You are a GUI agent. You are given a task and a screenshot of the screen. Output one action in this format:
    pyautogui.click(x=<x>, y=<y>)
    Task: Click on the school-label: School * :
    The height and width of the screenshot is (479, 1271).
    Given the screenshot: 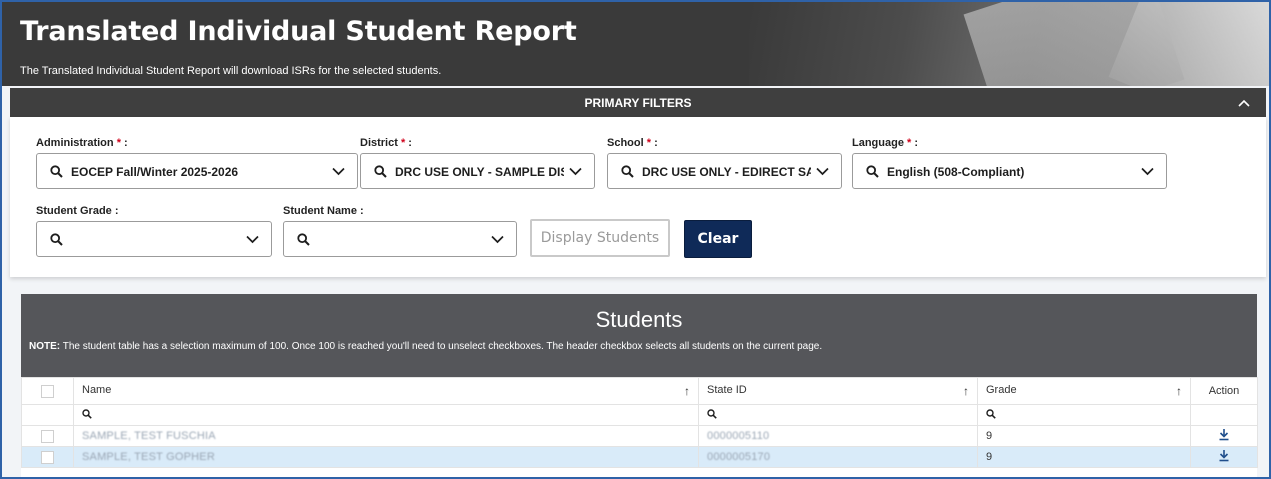 What is the action you would take?
    pyautogui.click(x=632, y=143)
    